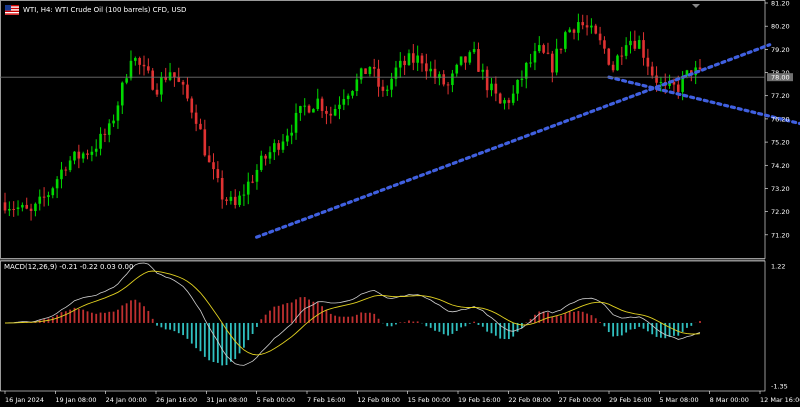 This screenshot has width=800, height=407. Describe the element at coordinates (696, 6) in the screenshot. I see `dropdown-triangle-icon` at that location.